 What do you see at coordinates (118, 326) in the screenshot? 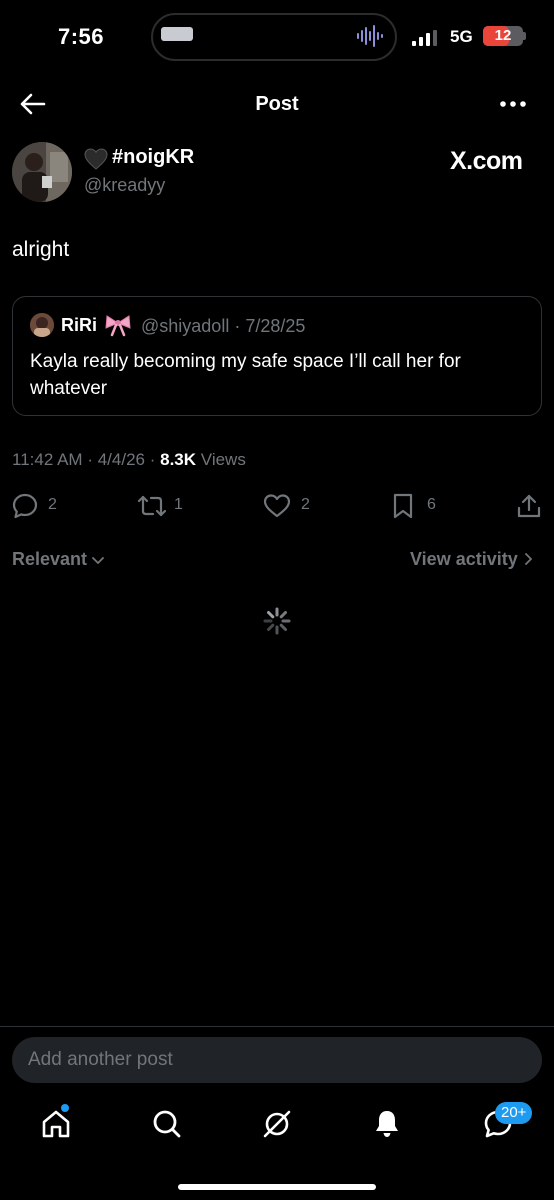
I see `bow-icon` at bounding box center [118, 326].